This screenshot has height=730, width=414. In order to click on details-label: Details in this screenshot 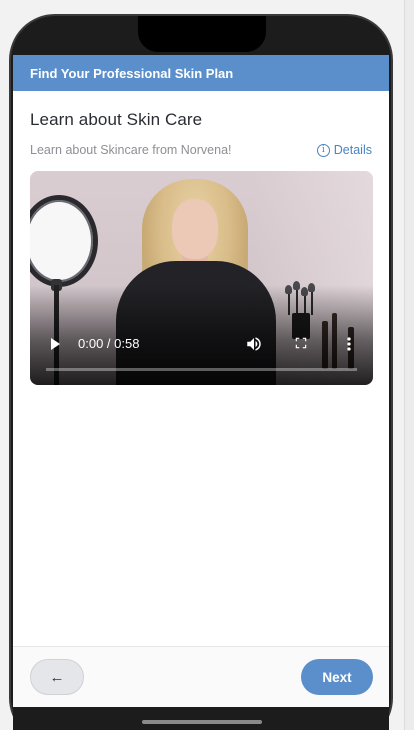, I will do `click(352, 150)`.